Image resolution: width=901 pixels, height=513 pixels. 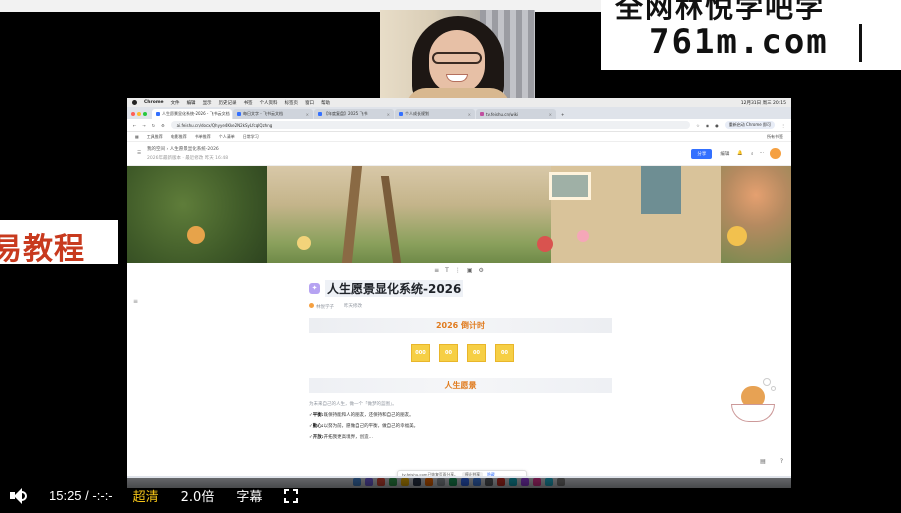 I want to click on page-title: 人生愿景显化系统-2026, so click(x=394, y=288).